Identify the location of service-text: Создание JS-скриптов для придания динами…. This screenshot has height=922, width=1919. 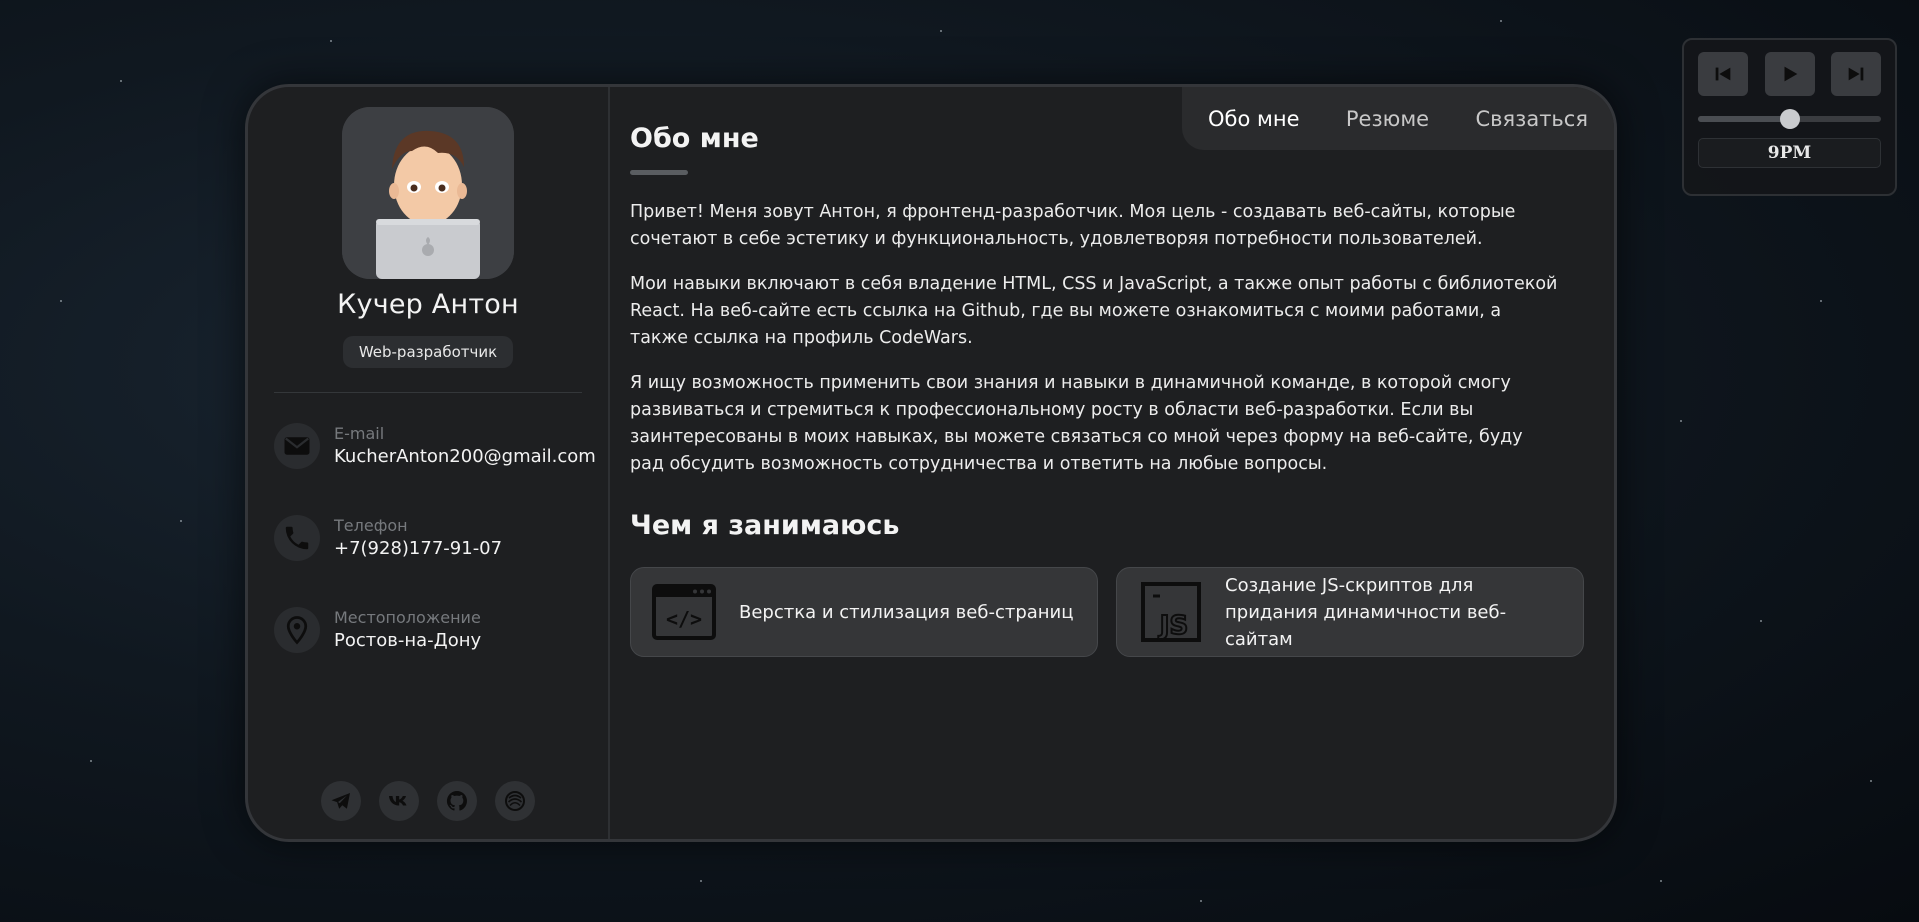
(1366, 612).